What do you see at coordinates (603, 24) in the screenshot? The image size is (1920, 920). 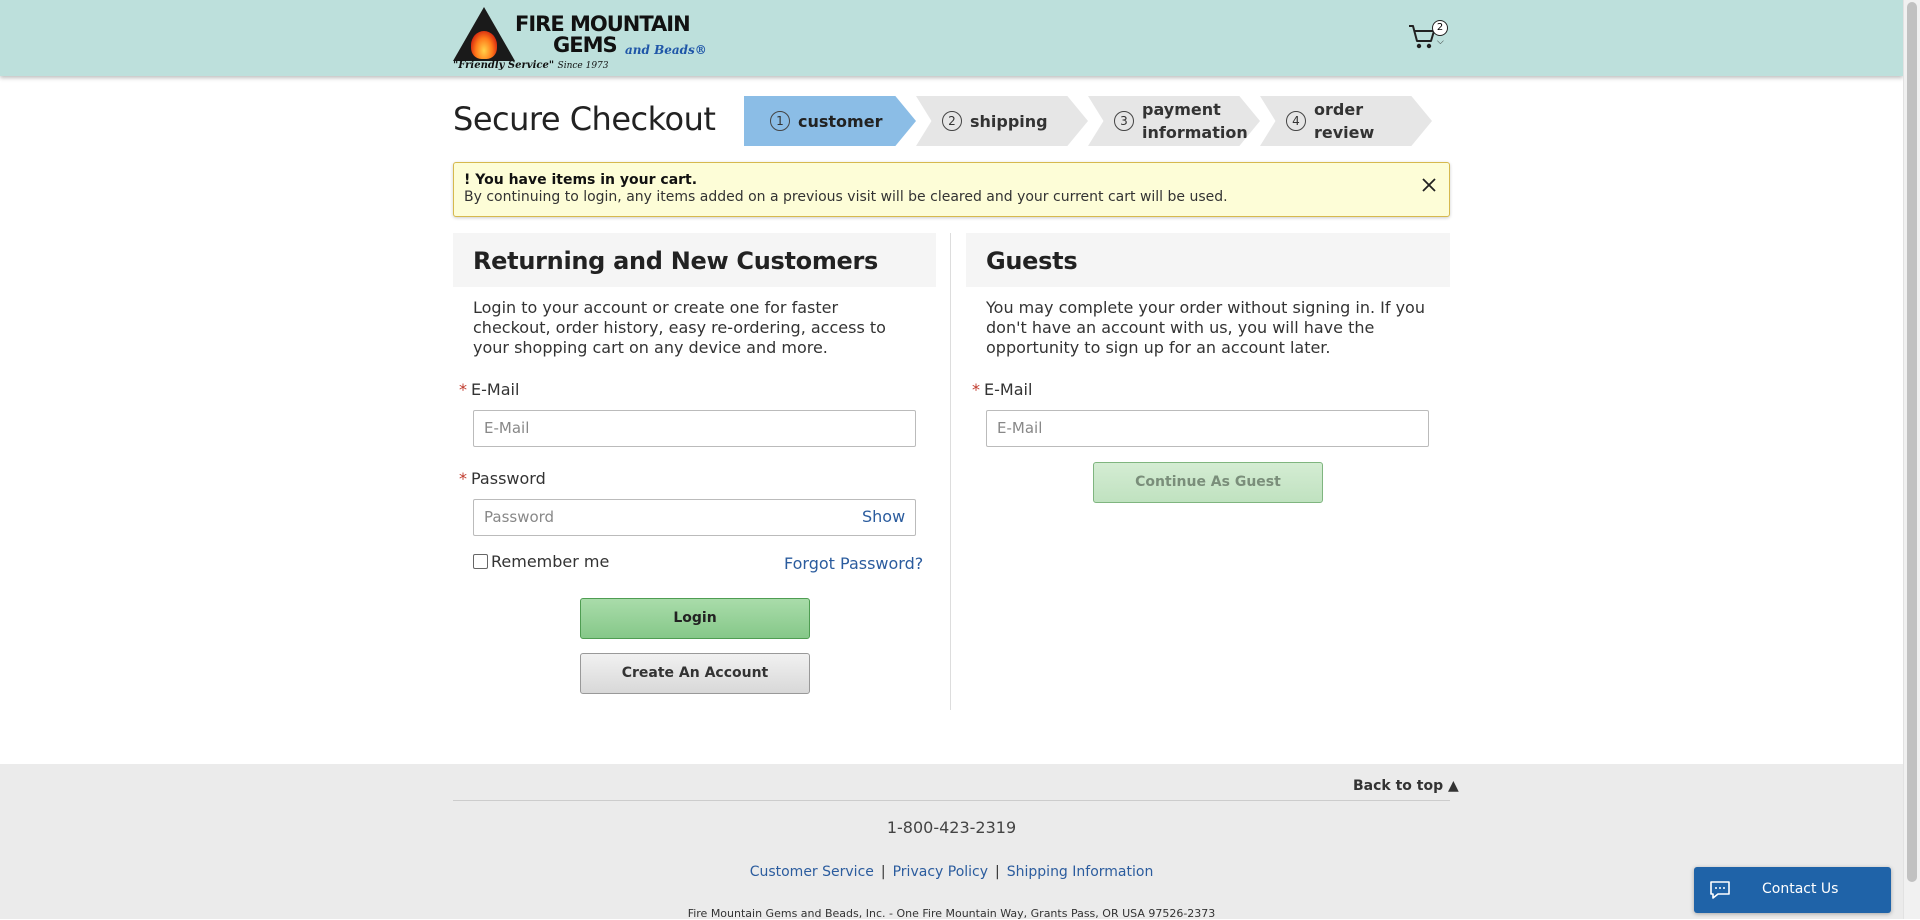 I see `logo-text-line1: FIRE MOUNTAIN` at bounding box center [603, 24].